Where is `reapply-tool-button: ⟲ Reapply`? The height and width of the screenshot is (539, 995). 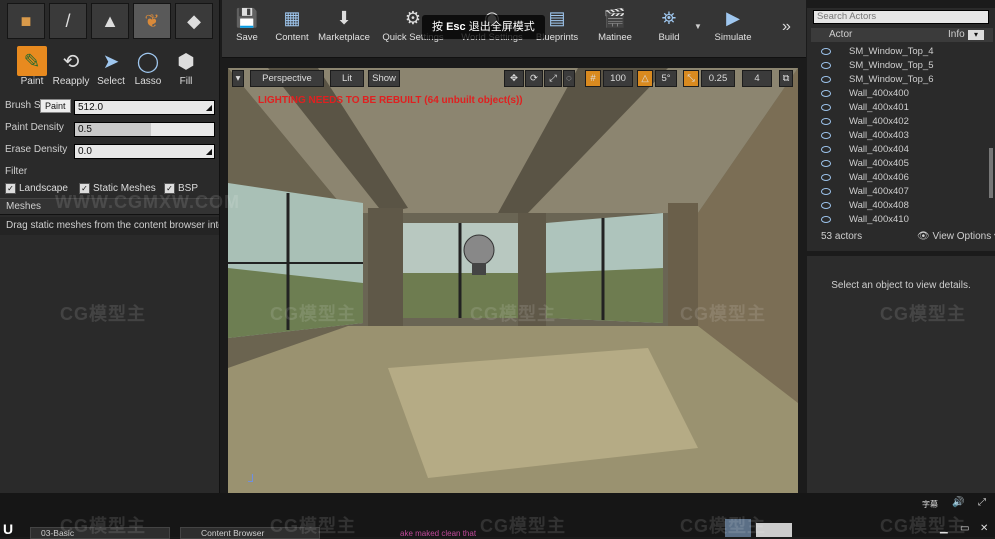
reapply-tool-button: ⟲ Reapply is located at coordinates (71, 69).